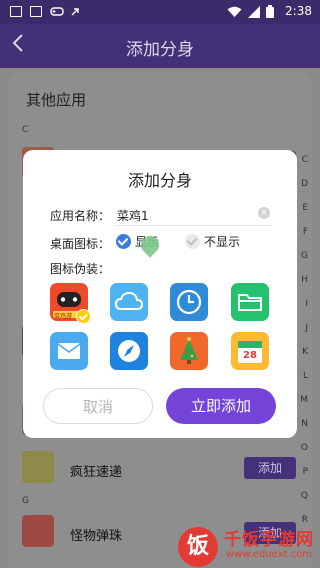 This screenshot has width=320, height=568. What do you see at coordinates (269, 554) in the screenshot?
I see `watermark-url: www.eduext.com` at bounding box center [269, 554].